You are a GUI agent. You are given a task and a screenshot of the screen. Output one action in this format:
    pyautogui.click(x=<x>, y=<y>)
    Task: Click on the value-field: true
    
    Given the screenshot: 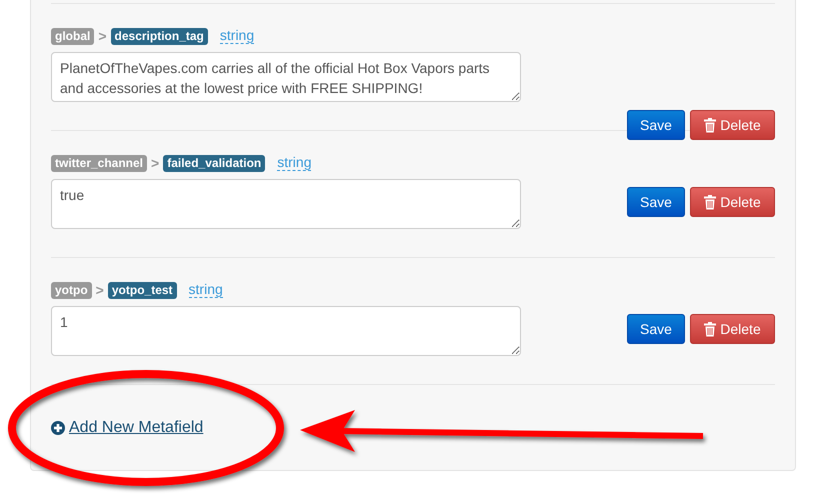 What is the action you would take?
    pyautogui.click(x=286, y=204)
    